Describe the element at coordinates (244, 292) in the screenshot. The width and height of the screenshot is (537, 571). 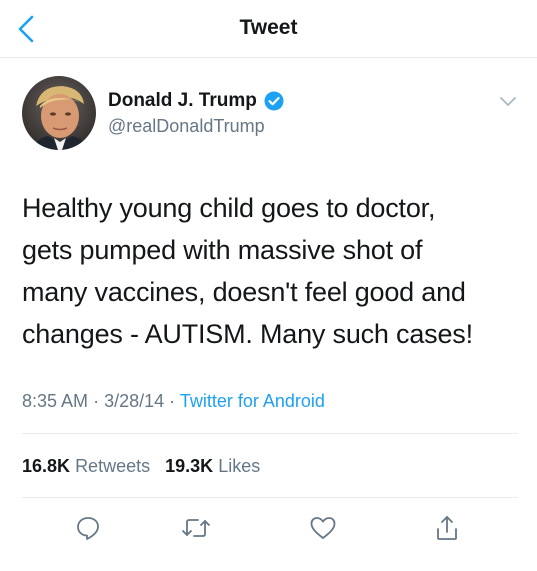
I see `tweet-text-line: many vaccines, doesn't feel good and` at that location.